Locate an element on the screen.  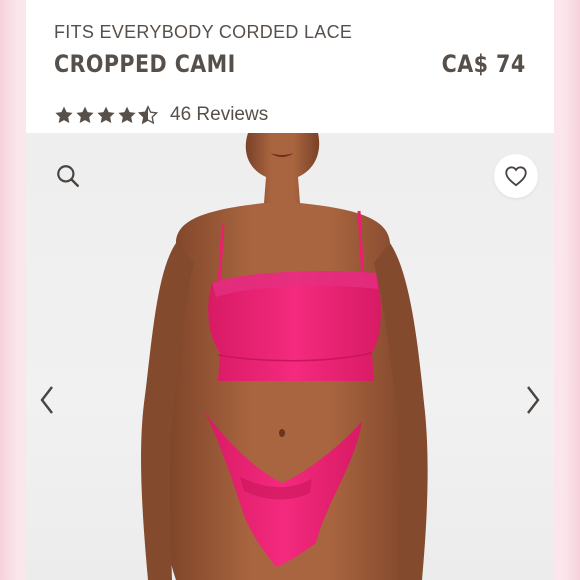
zoom-button is located at coordinates (68, 176).